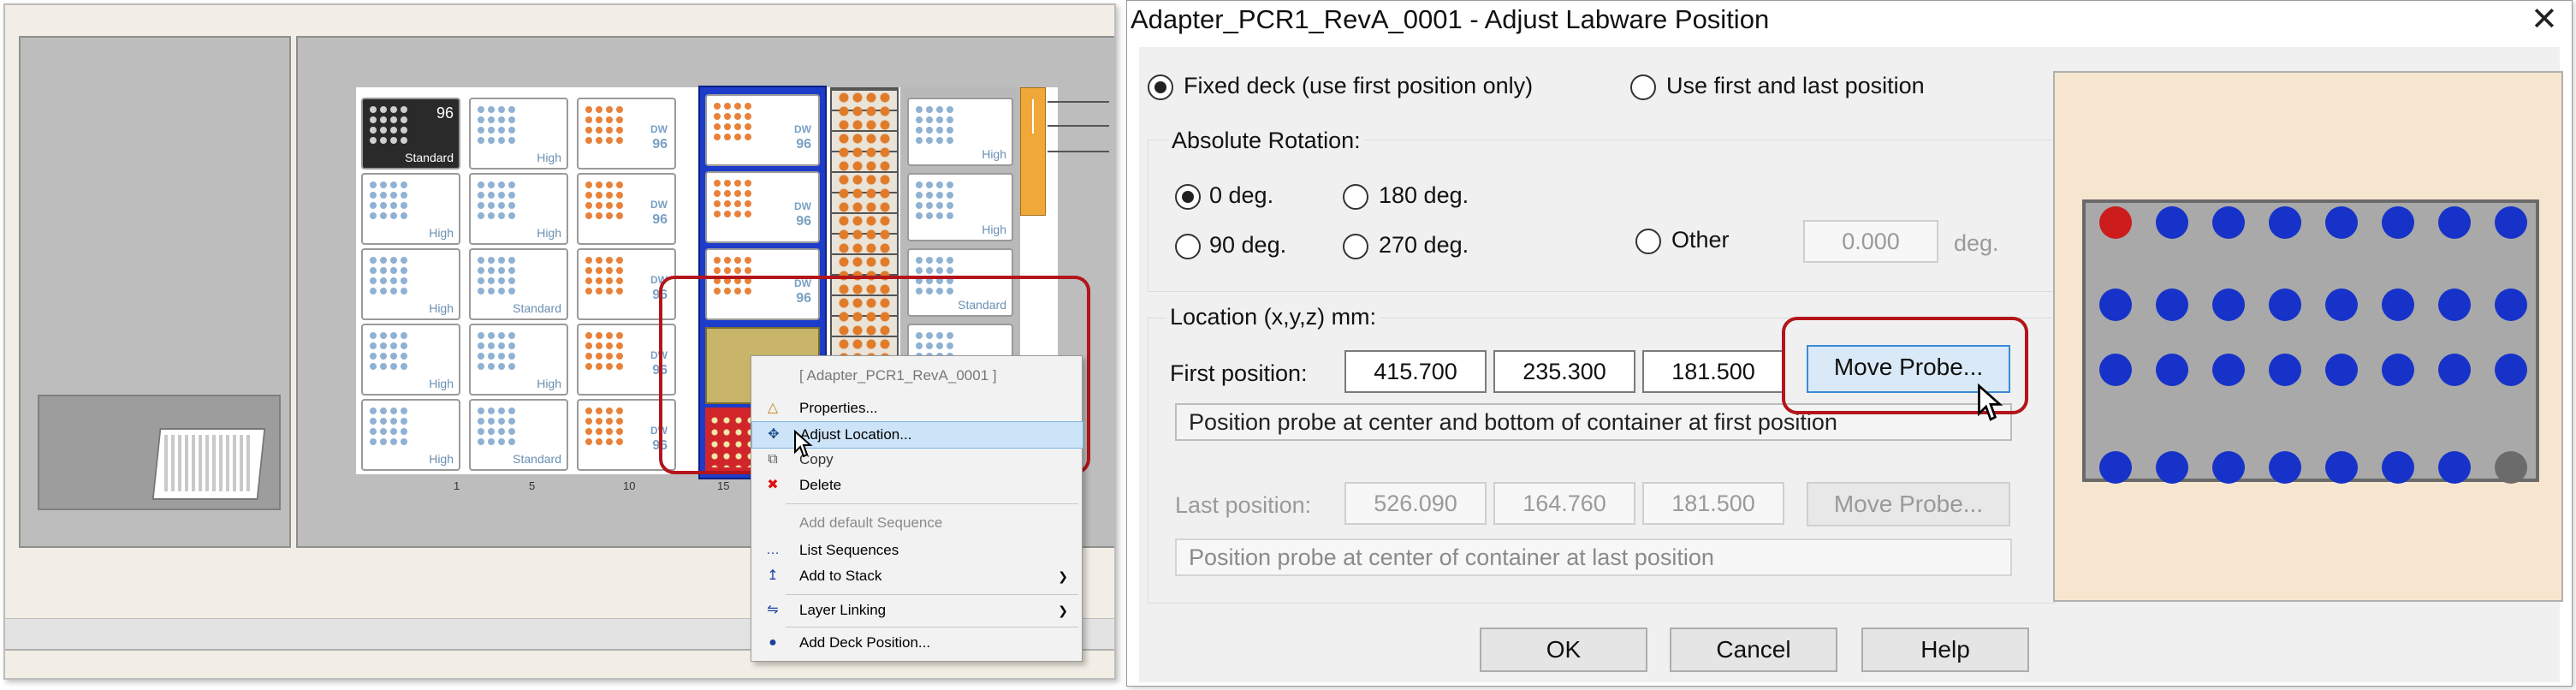 The height and width of the screenshot is (690, 2576). Describe the element at coordinates (2544, 20) in the screenshot. I see `close-icon: ✕` at that location.